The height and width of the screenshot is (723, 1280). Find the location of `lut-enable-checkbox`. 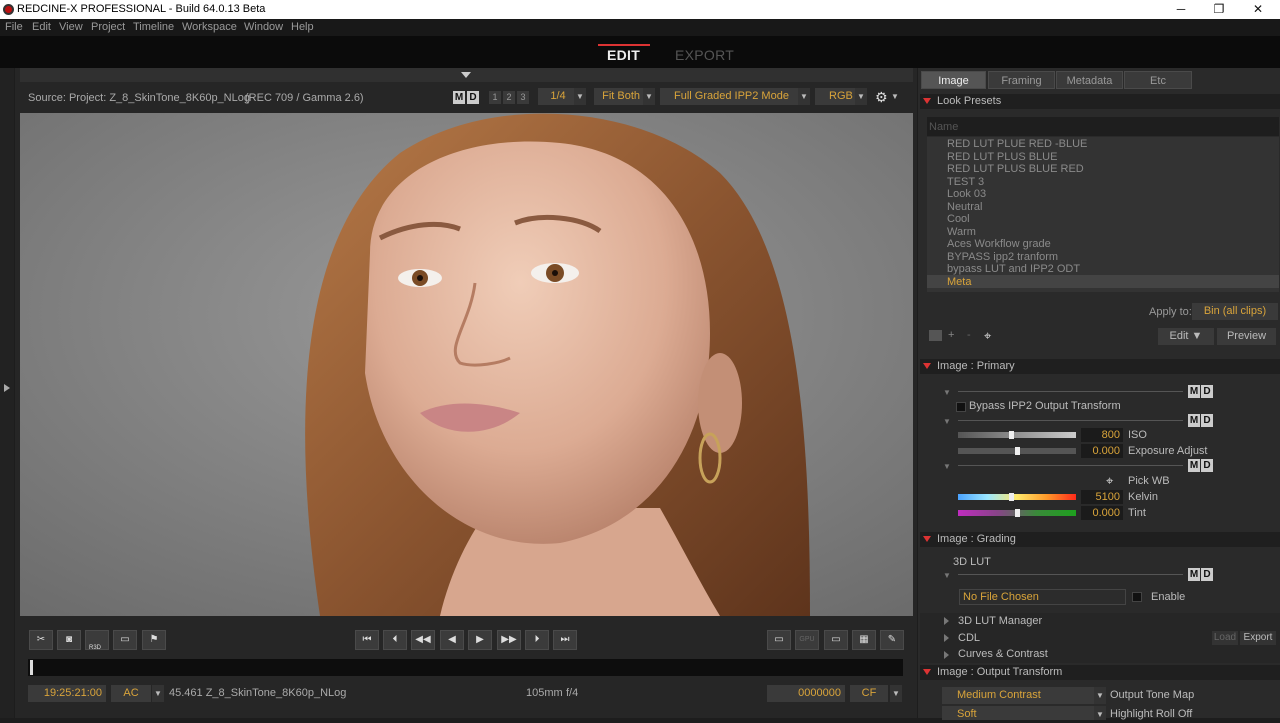

lut-enable-checkbox is located at coordinates (1137, 597).